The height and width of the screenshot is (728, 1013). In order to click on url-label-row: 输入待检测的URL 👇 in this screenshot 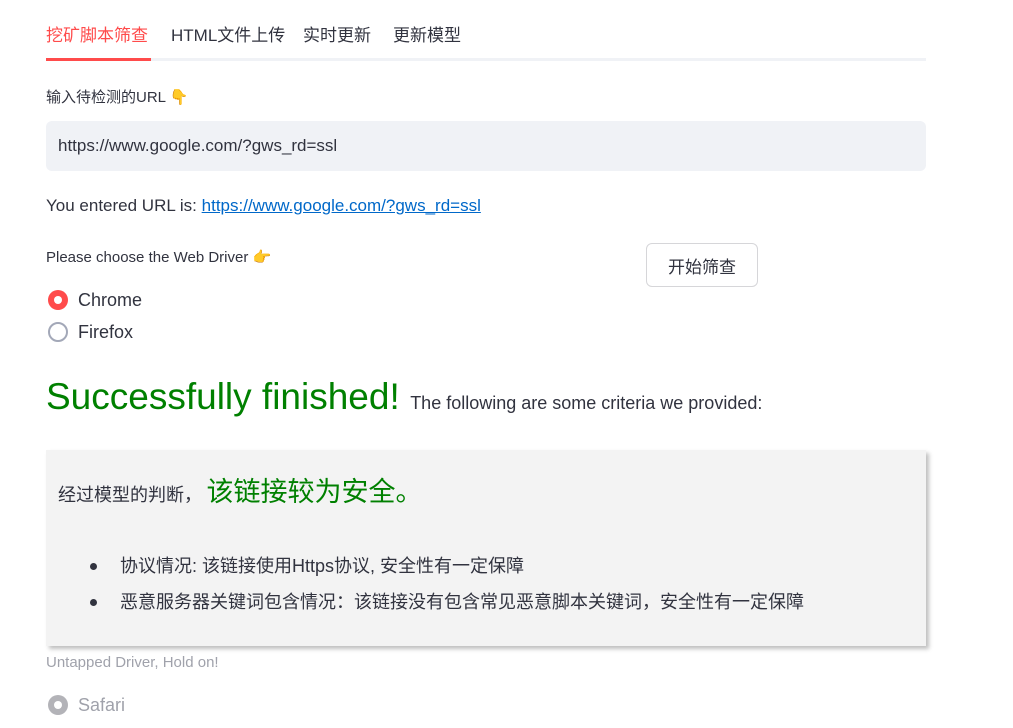, I will do `click(117, 96)`.